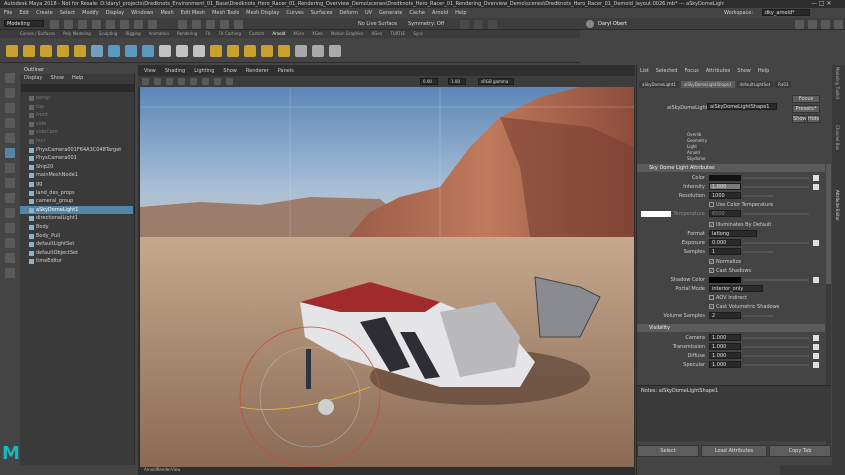 The width and height of the screenshot is (845, 475). I want to click on shelf-tab: Sculpting, so click(108, 33).